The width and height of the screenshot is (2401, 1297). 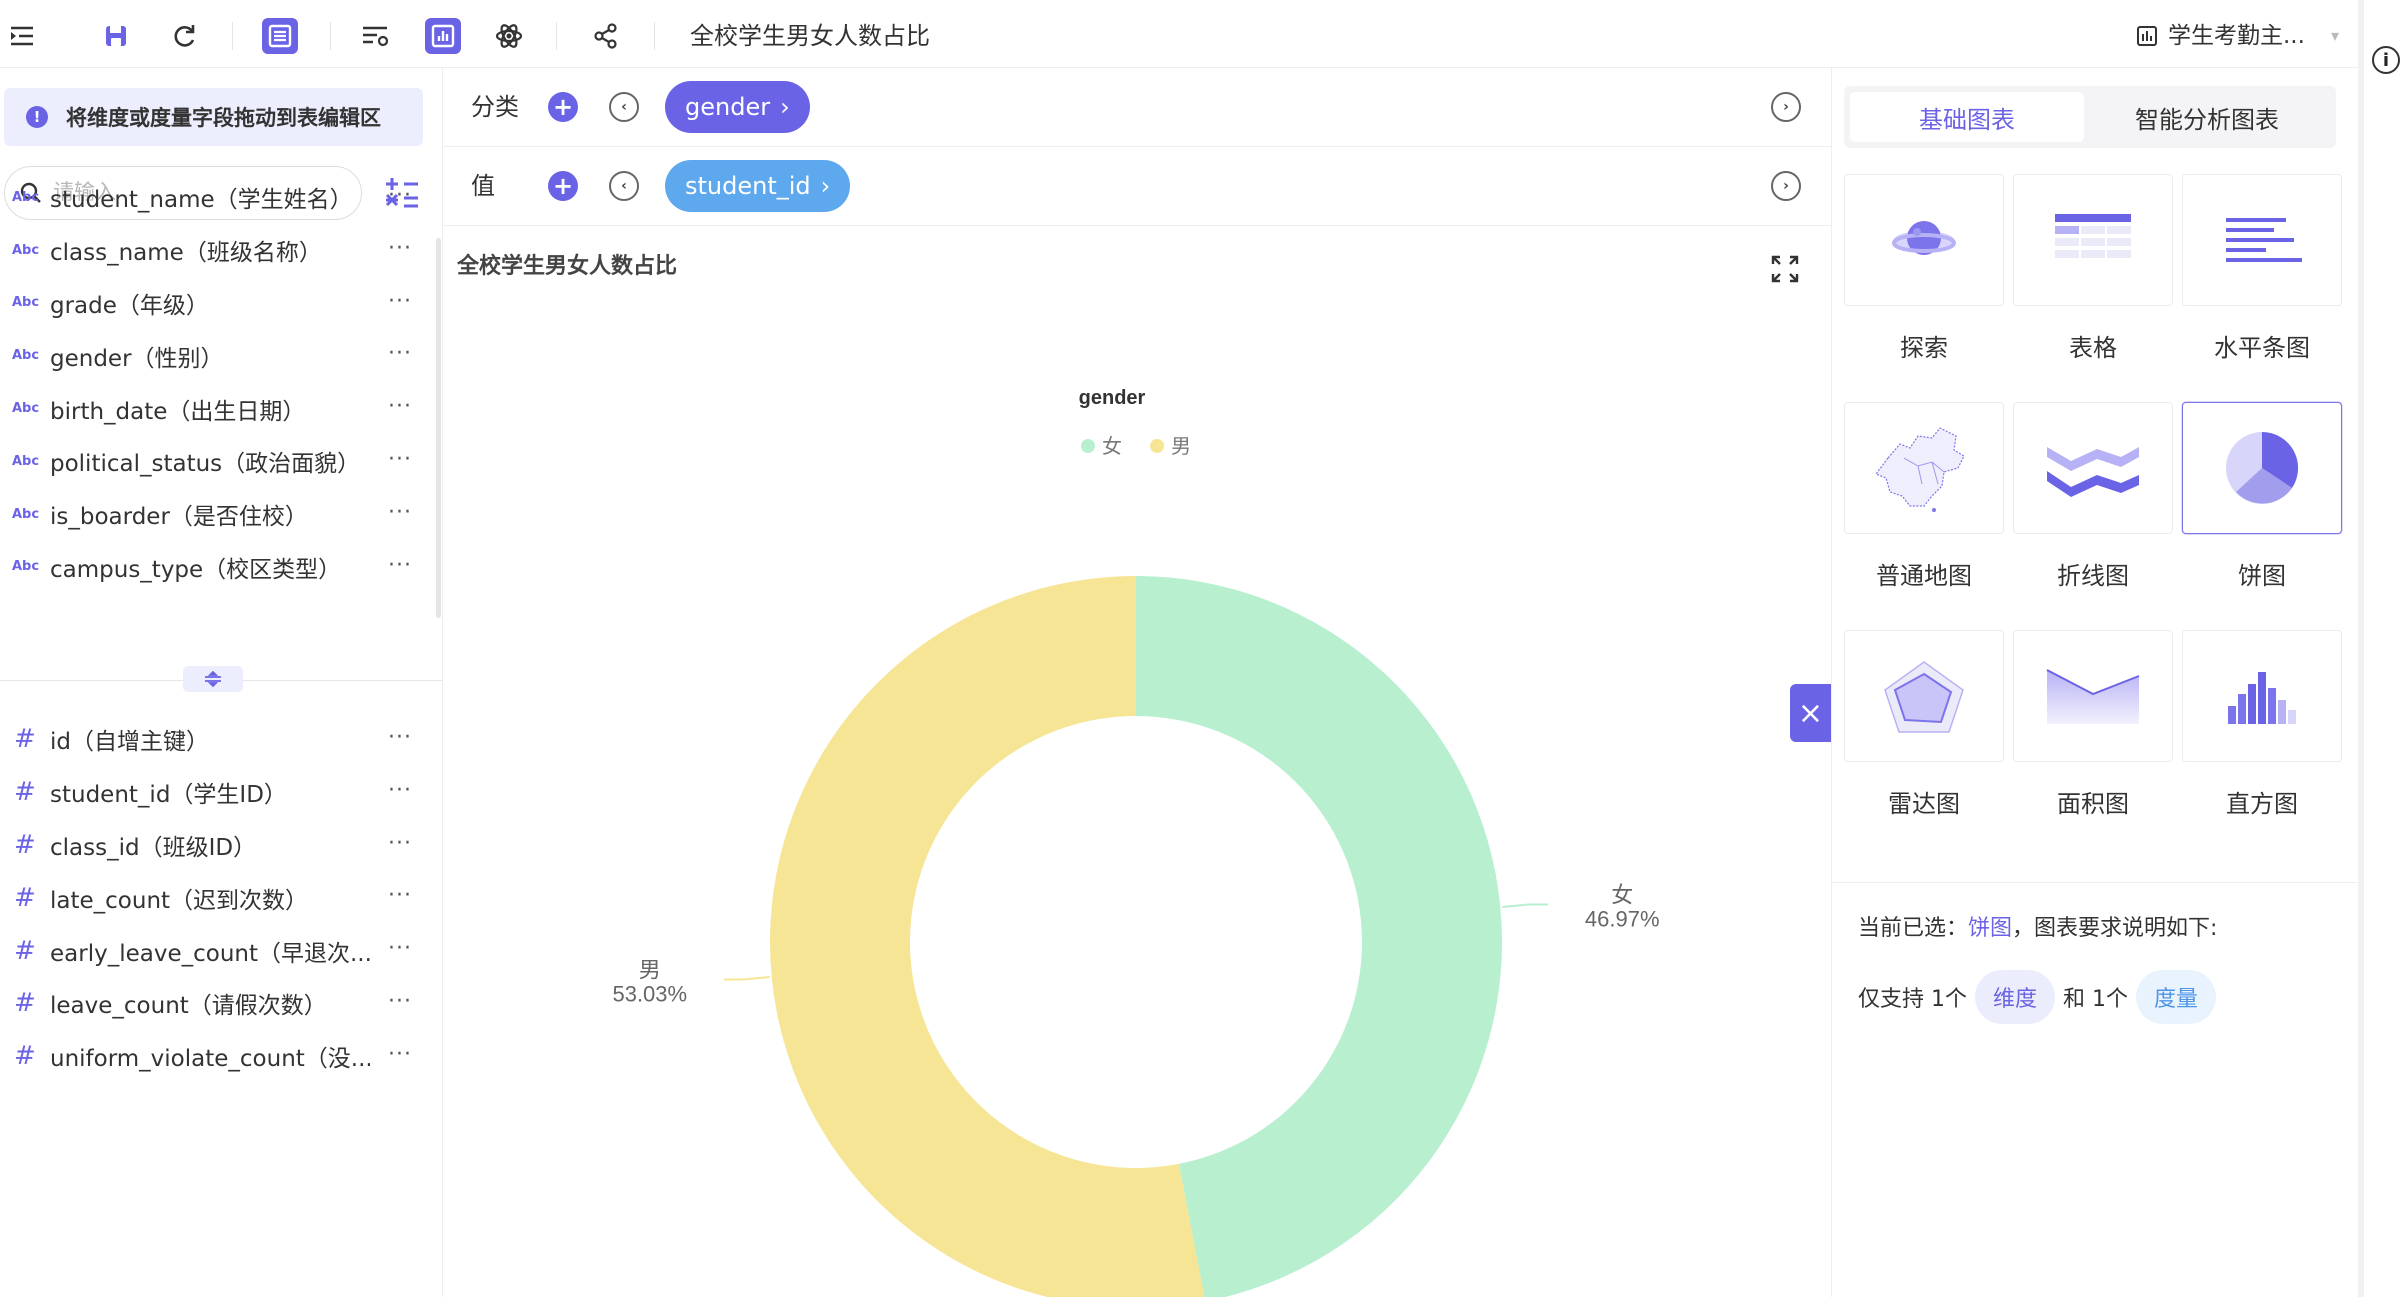 I want to click on chart-type-horizontal-bar-chart: 水平条图, so click(x=2262, y=268).